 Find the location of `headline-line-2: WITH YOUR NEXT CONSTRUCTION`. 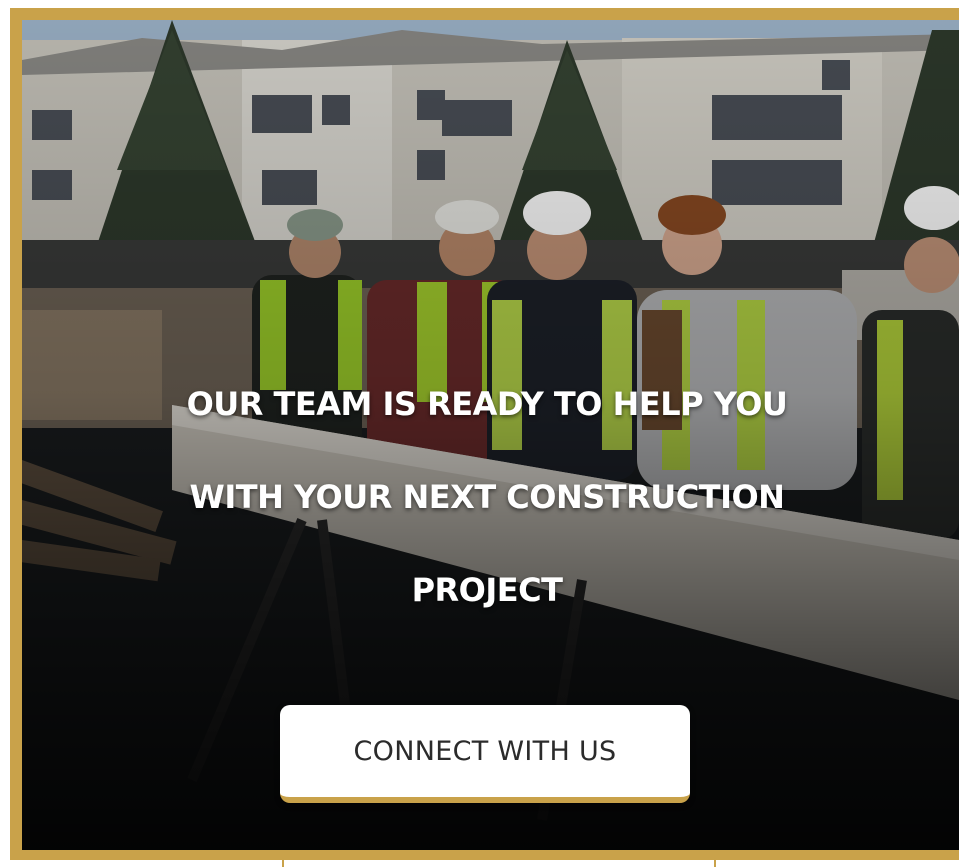

headline-line-2: WITH YOUR NEXT CONSTRUCTION is located at coordinates (487, 497).